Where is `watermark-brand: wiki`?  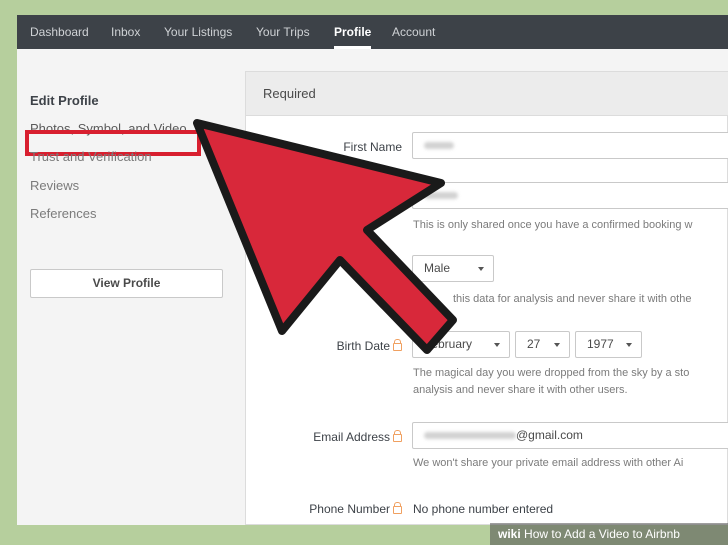
watermark-brand: wiki is located at coordinates (509, 534).